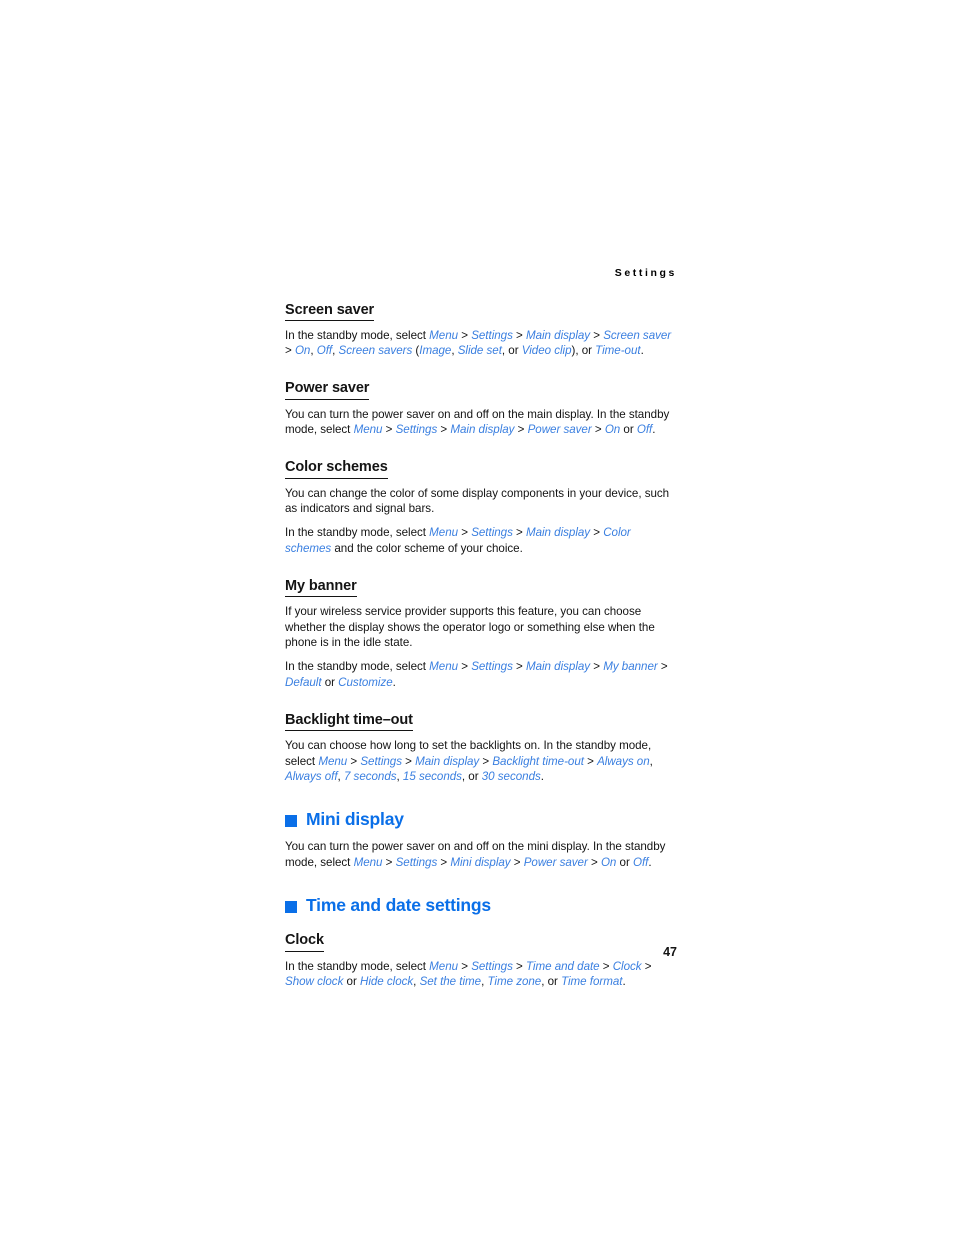 The width and height of the screenshot is (954, 1235). I want to click on square-bullet-icon, so click(291, 906).